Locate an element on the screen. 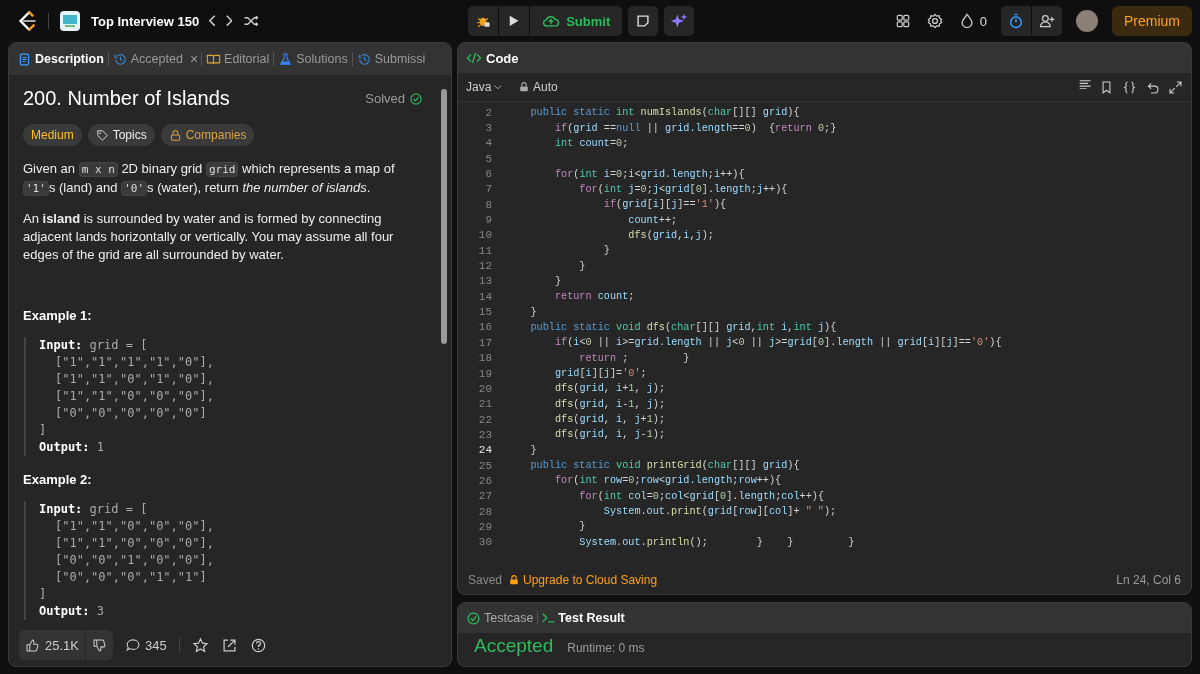  checkbox-icon is located at coordinates (473, 618).